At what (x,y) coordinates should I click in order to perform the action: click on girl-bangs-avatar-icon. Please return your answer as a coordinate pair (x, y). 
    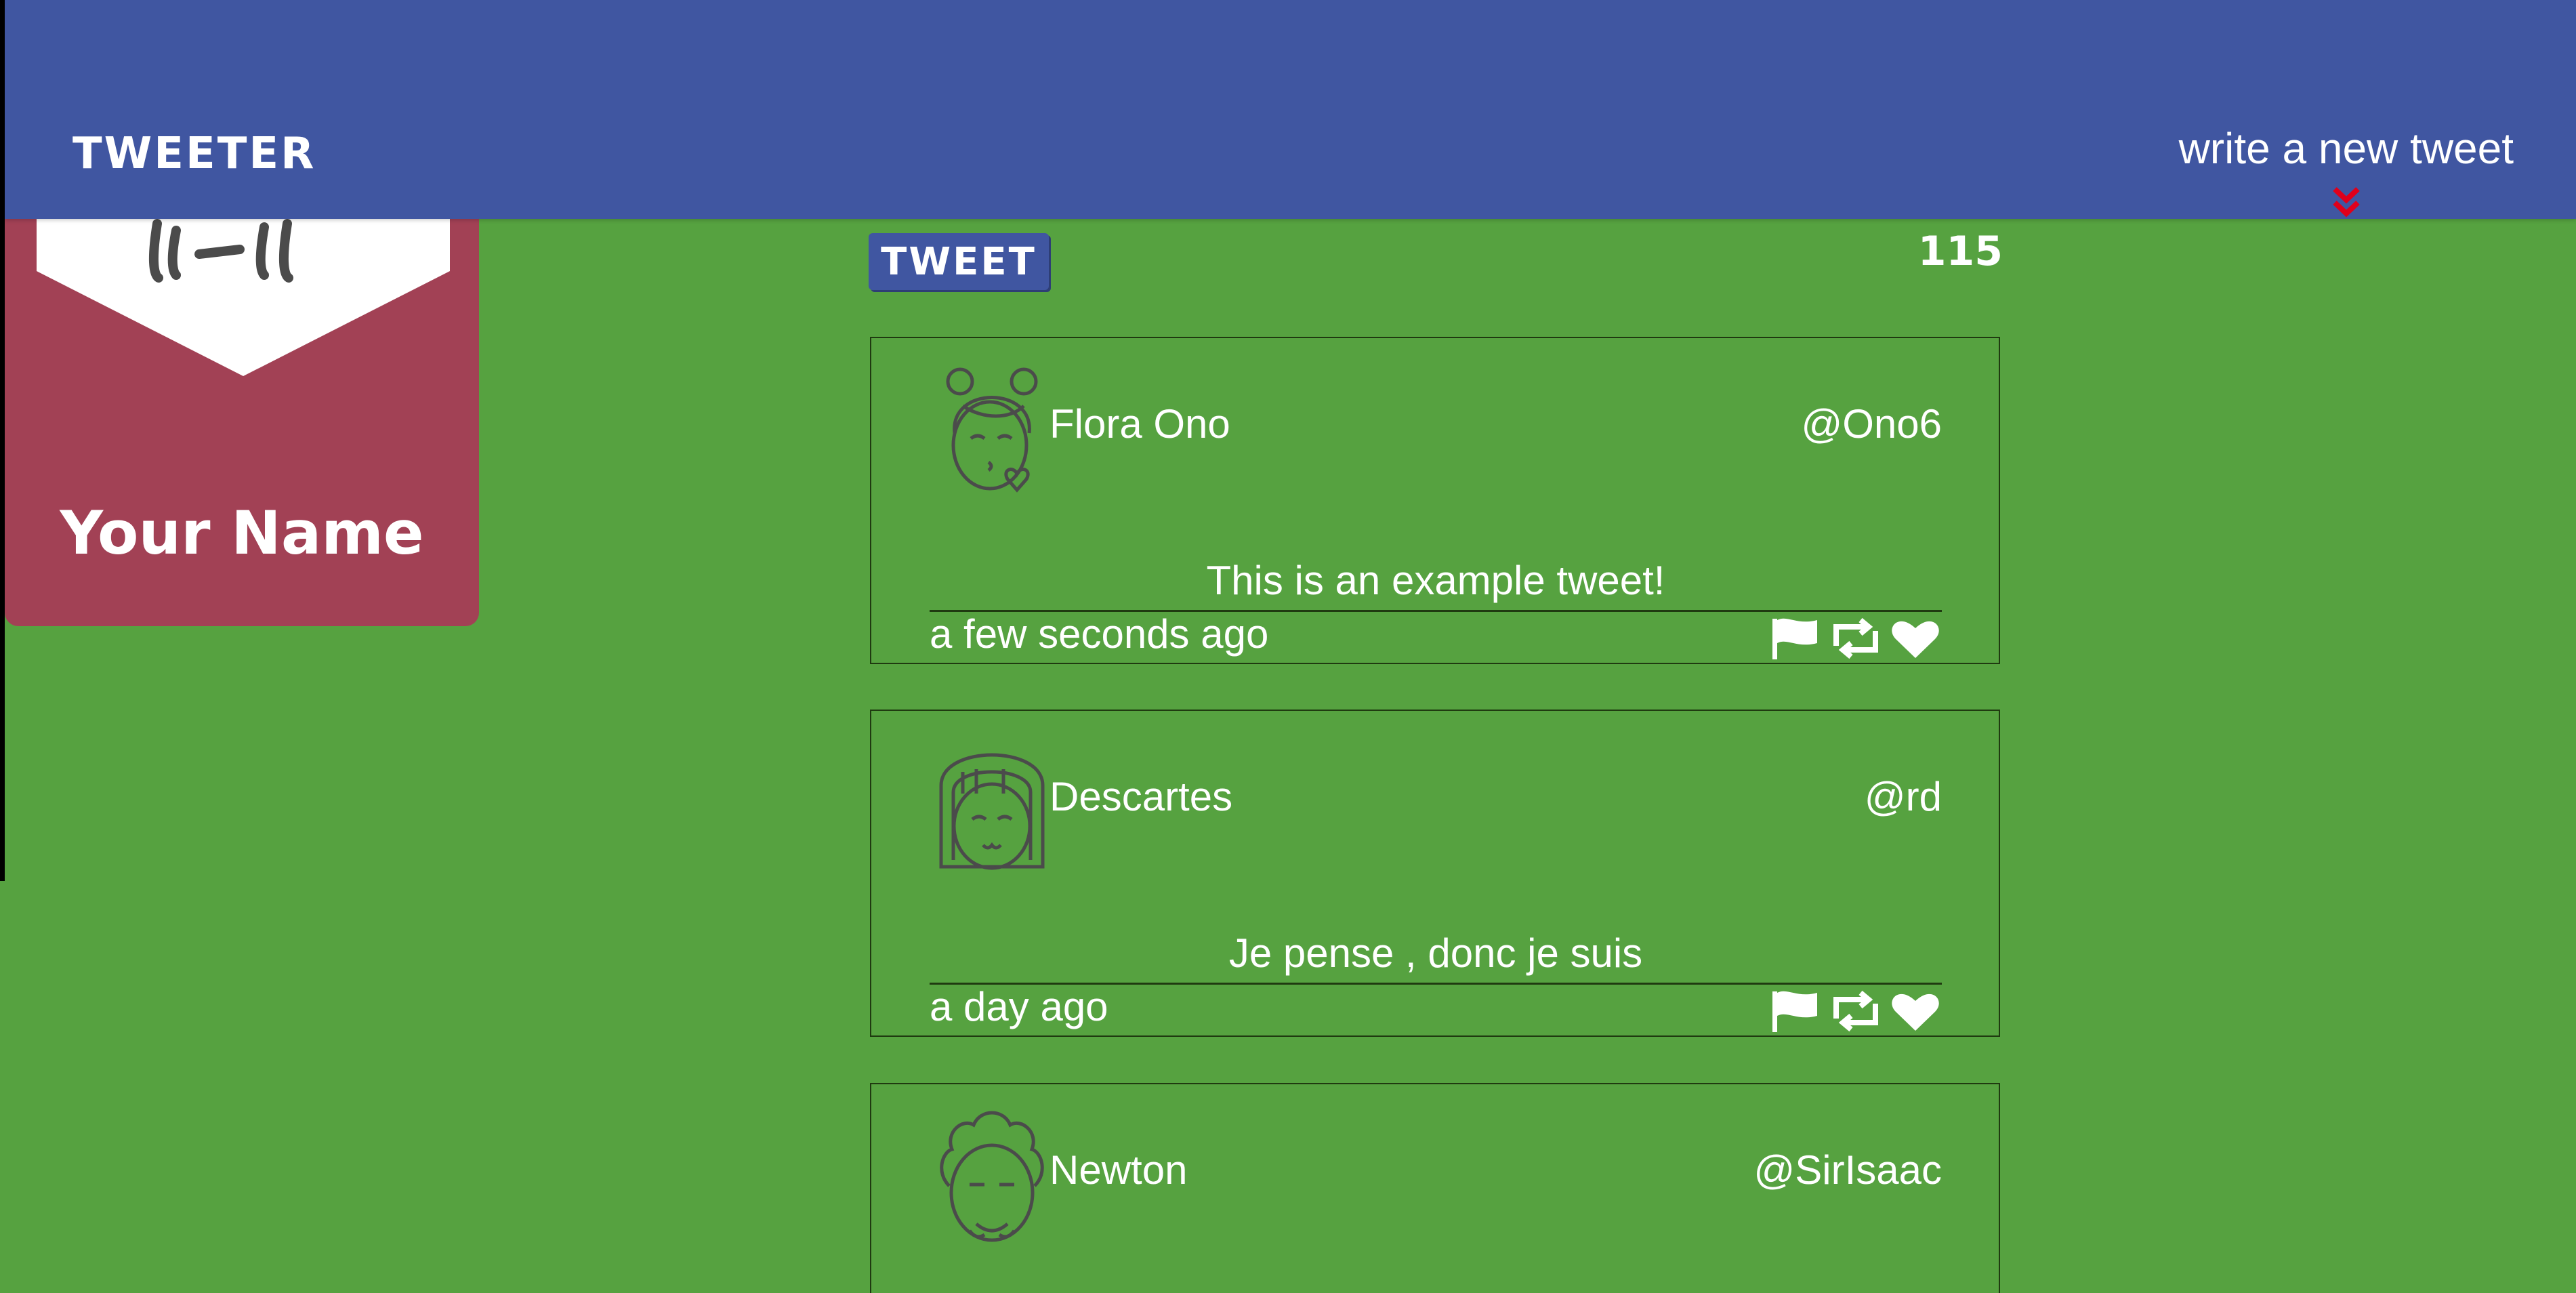
    Looking at the image, I should click on (992, 806).